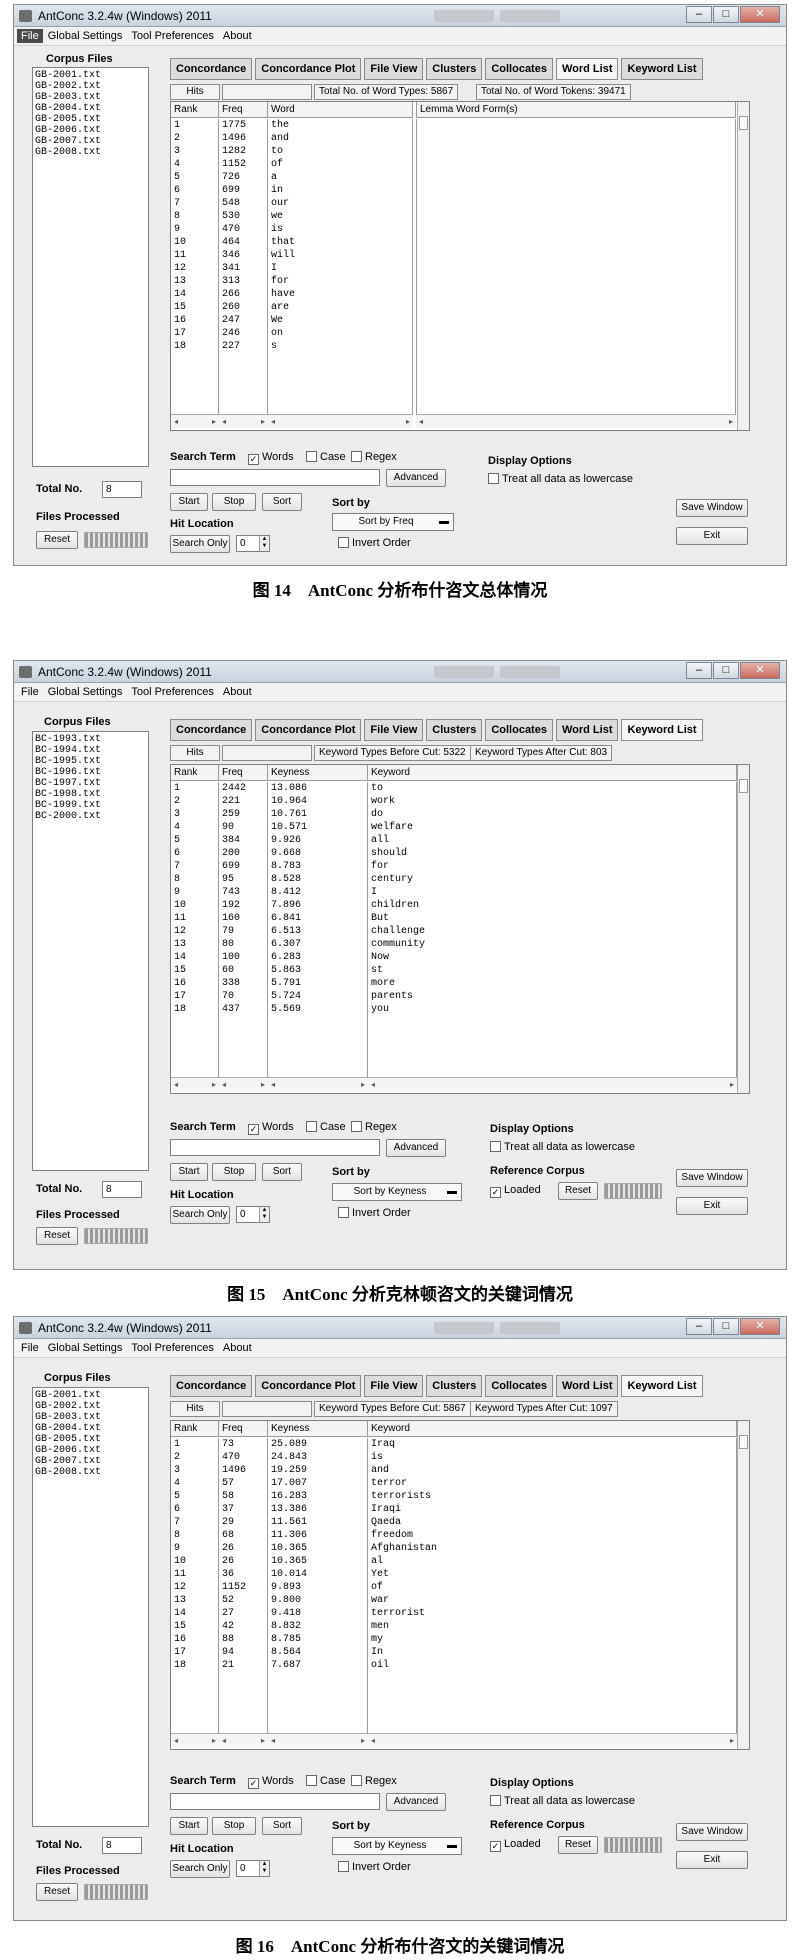 Image resolution: width=800 pixels, height=1960 pixels. I want to click on table-cell: 10.571, so click(319, 827).